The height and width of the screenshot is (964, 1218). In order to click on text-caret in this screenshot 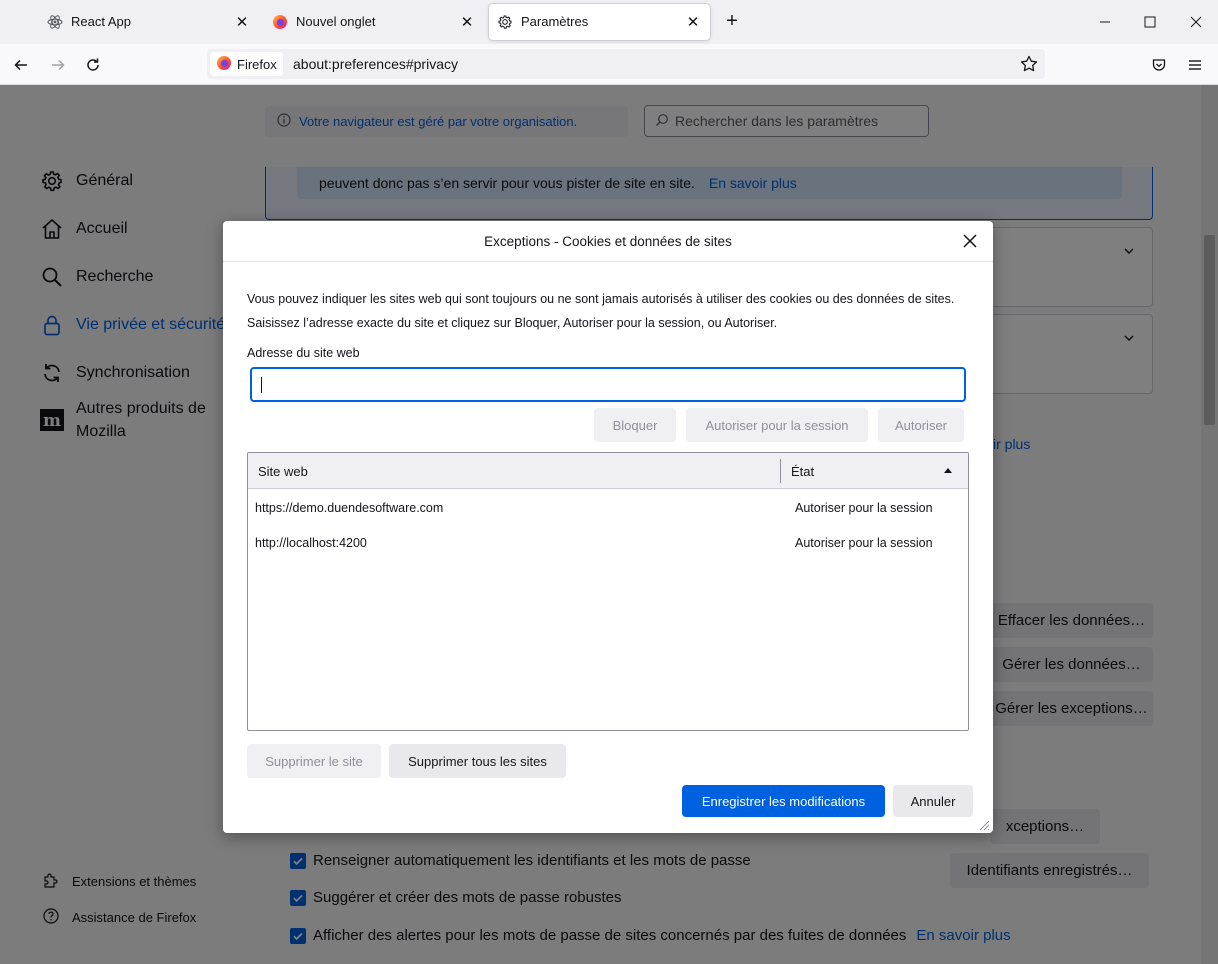, I will do `click(261, 385)`.